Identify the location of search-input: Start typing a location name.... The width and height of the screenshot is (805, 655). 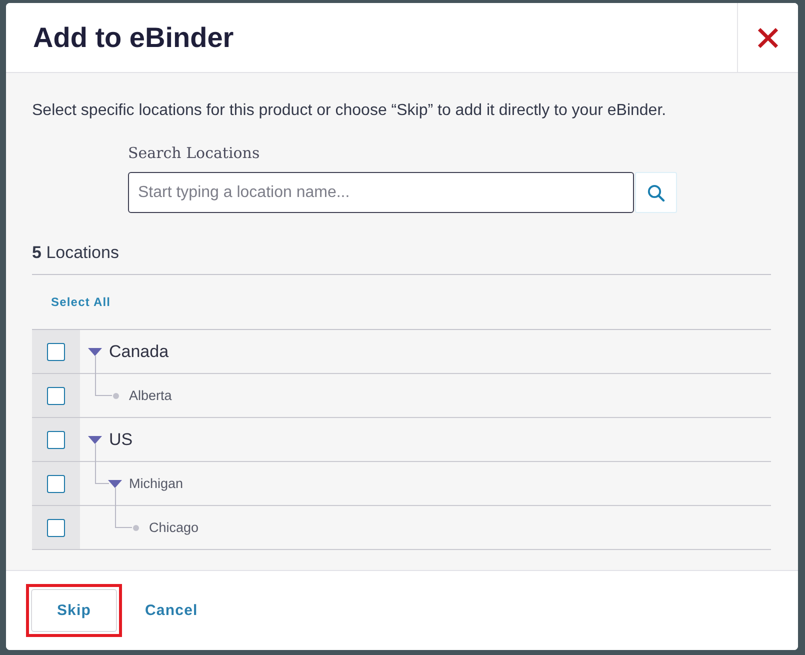
(381, 192).